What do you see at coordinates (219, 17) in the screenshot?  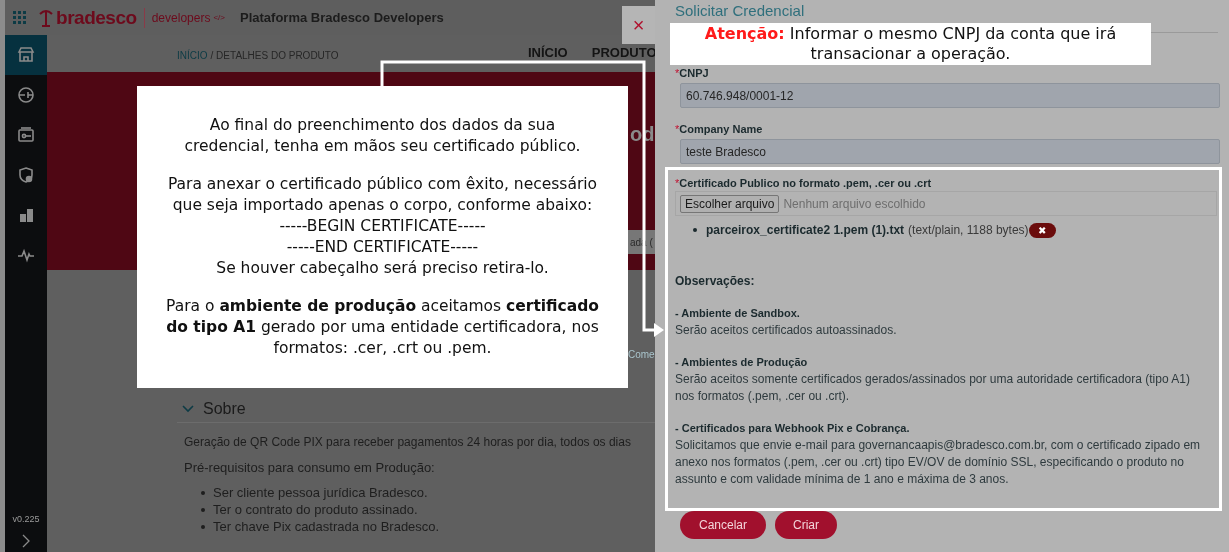 I see `code-text: </>` at bounding box center [219, 17].